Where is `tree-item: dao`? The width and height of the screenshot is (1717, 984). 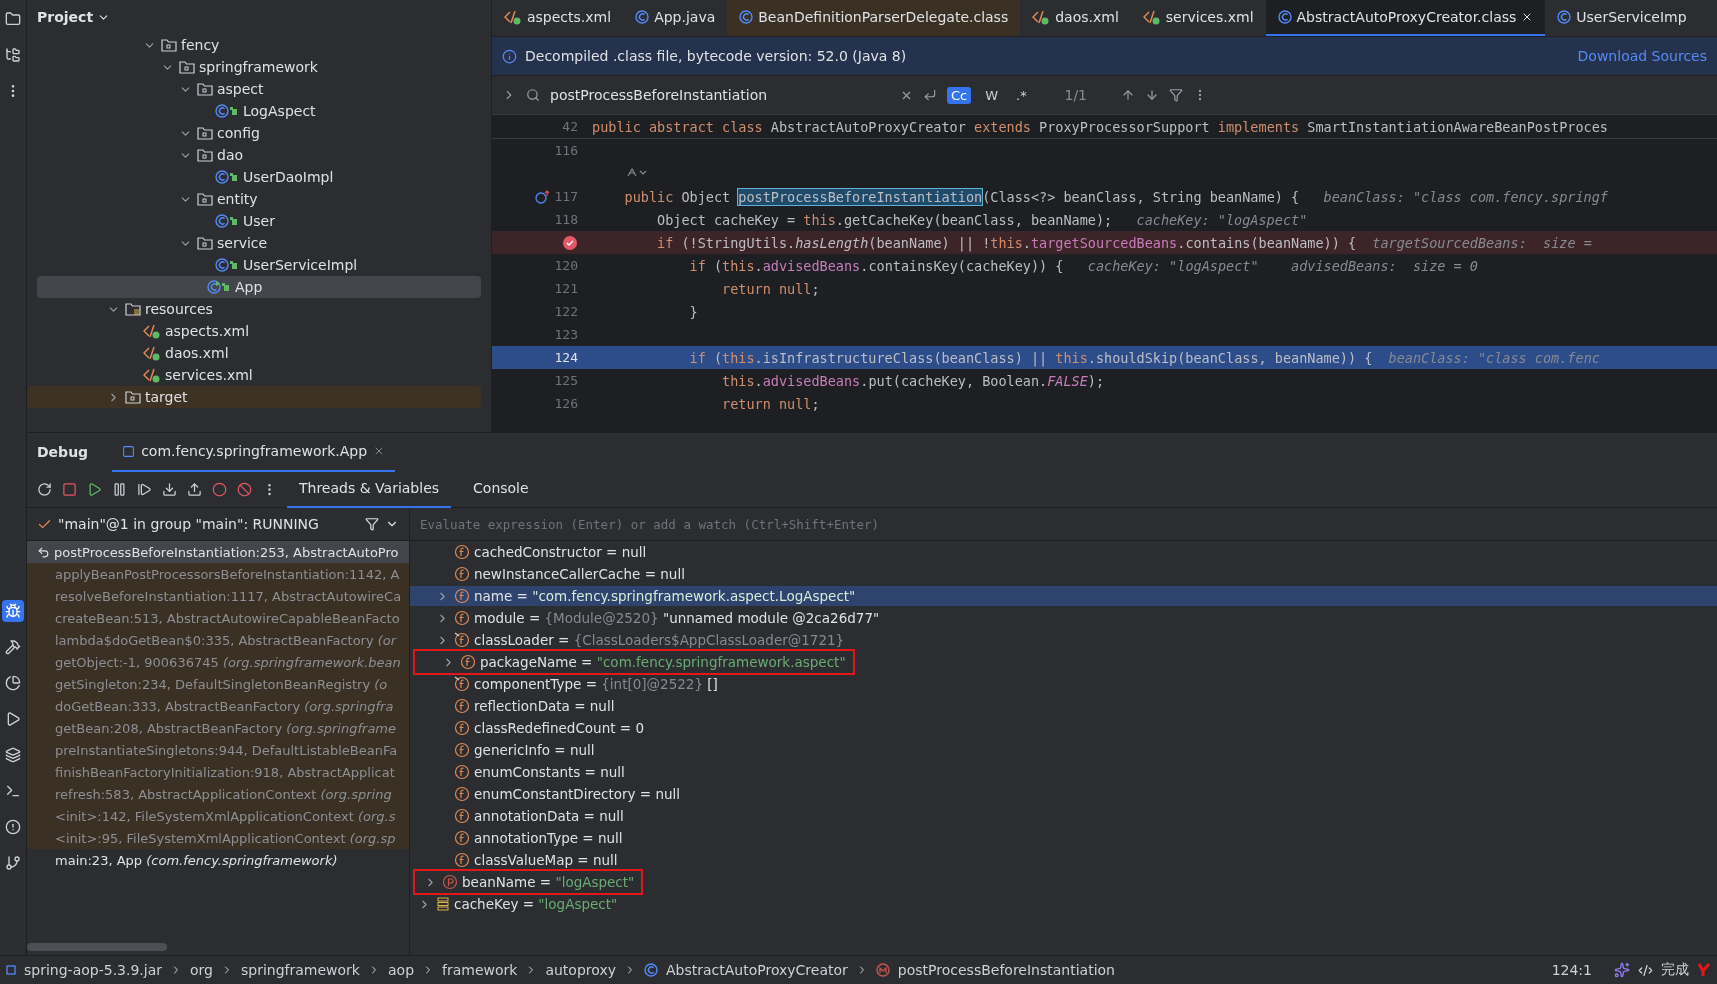 tree-item: dao is located at coordinates (254, 155).